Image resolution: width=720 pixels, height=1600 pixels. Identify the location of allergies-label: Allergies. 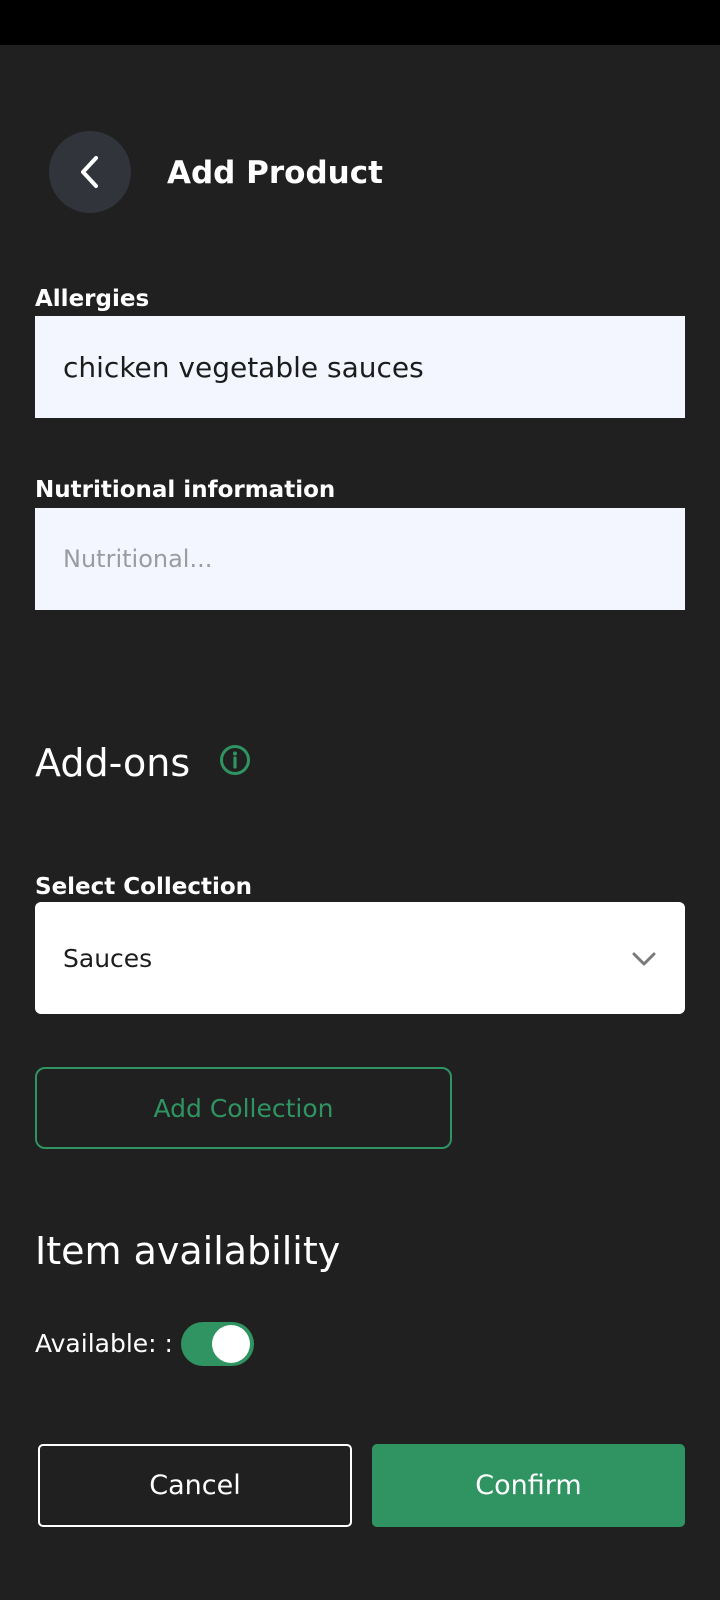
(92, 299).